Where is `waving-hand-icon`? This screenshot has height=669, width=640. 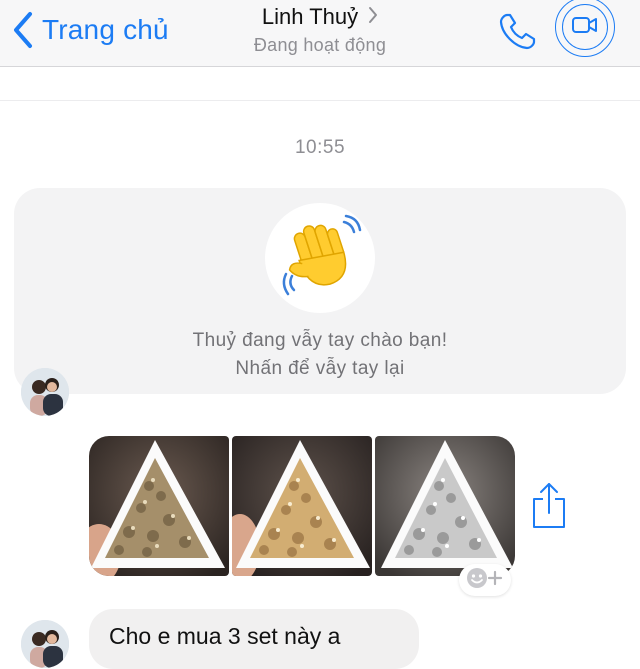 waving-hand-icon is located at coordinates (320, 258).